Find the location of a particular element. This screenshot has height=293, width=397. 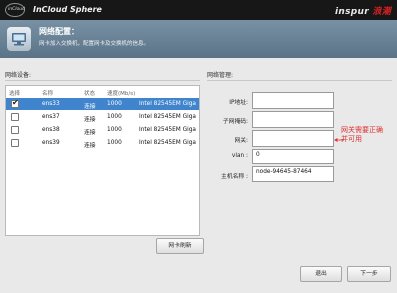

subnet-mask-label: 子网掩码: is located at coordinates (235, 122).